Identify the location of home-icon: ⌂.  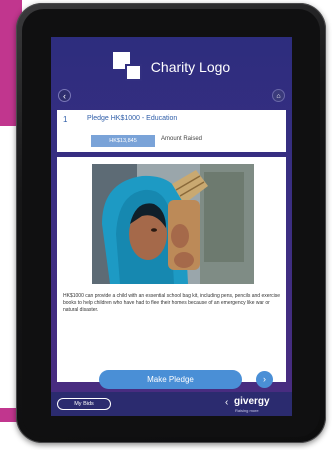
(278, 96).